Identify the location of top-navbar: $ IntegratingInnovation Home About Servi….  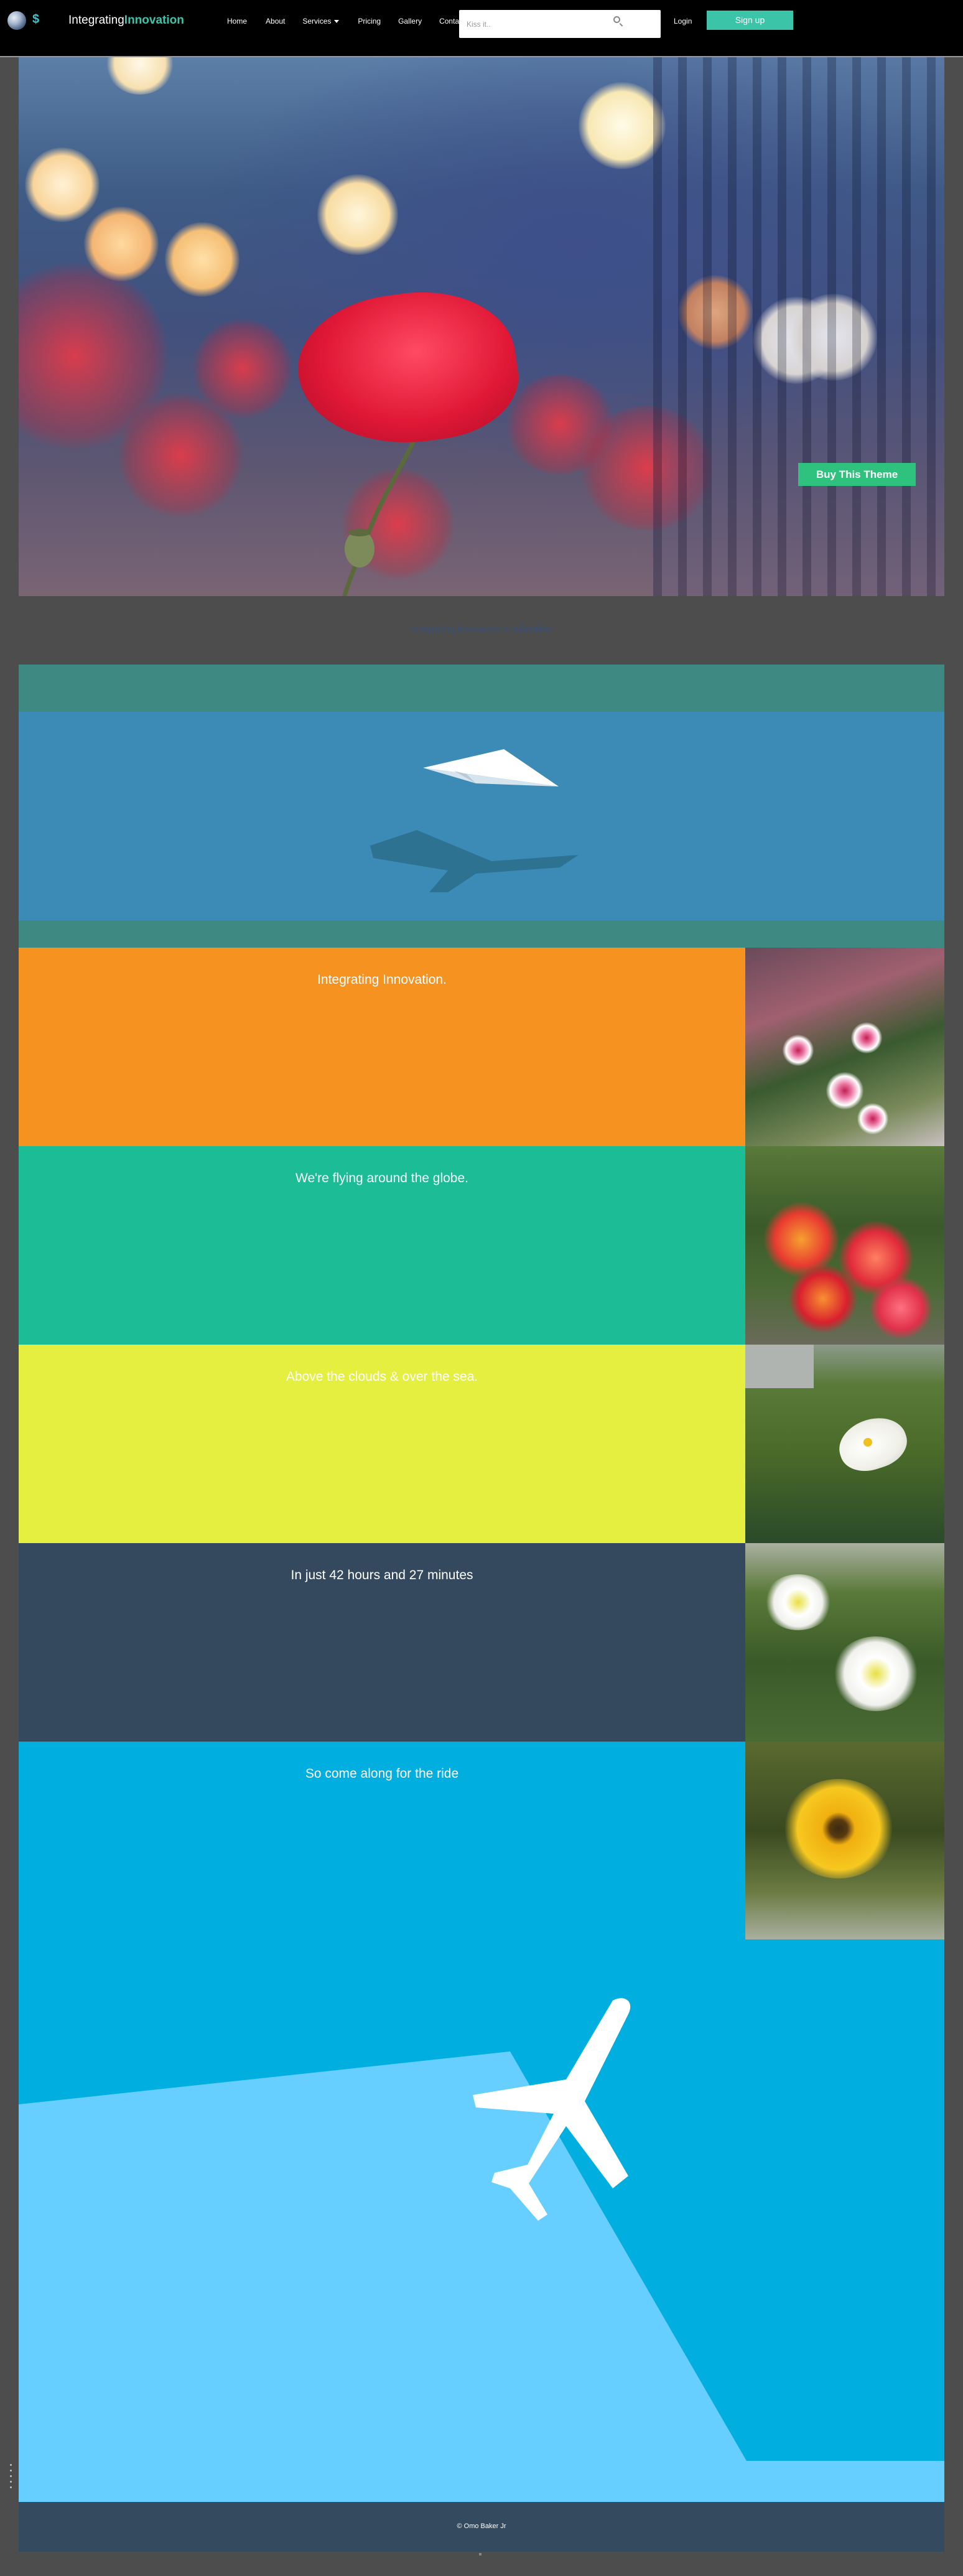
(481, 28).